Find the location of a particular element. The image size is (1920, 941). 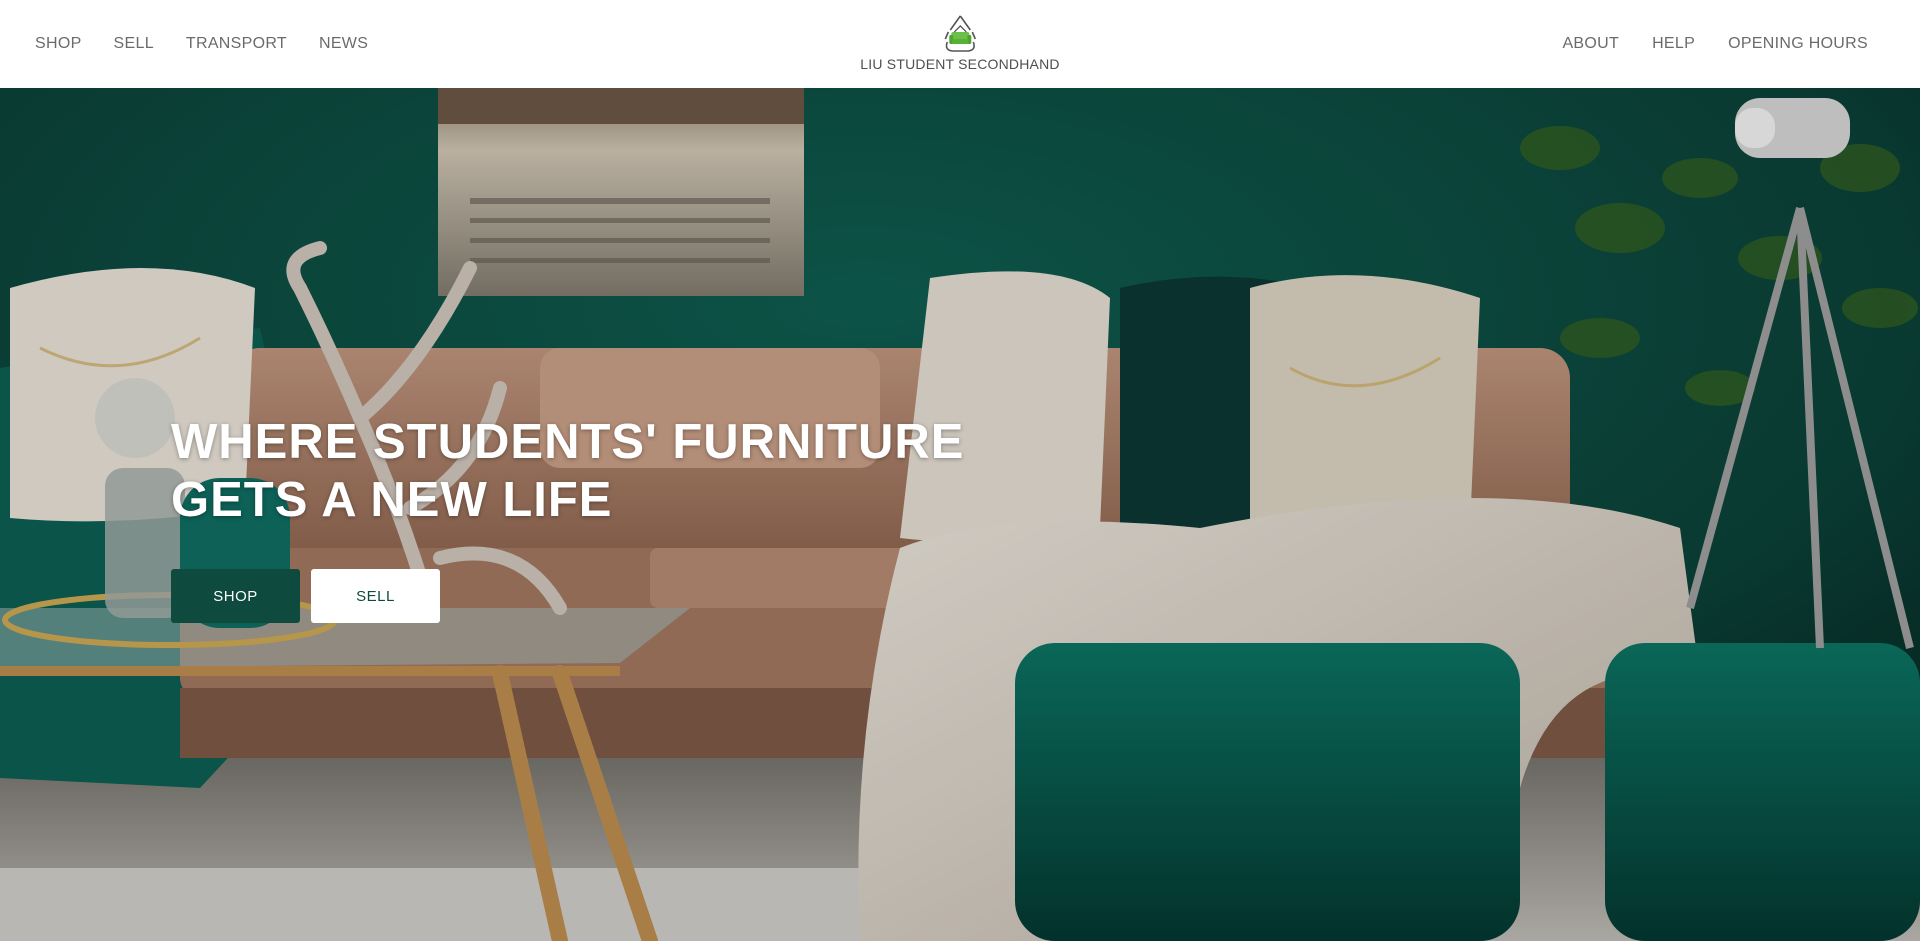

logo-text: LIU STUDENT SECONDHAND is located at coordinates (960, 64).